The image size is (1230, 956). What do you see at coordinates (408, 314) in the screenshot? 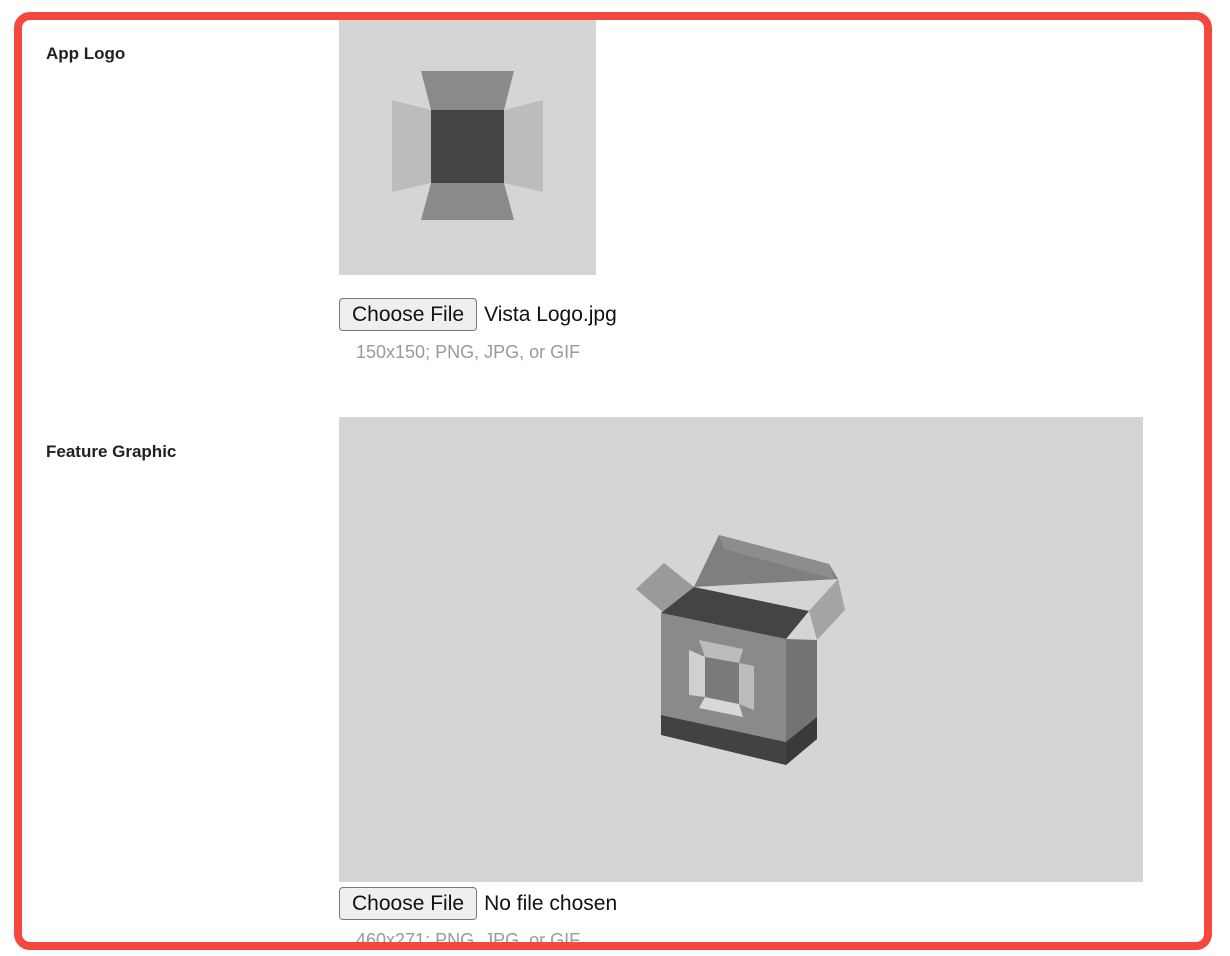
I see `app-logo-choose-file-button: Choose File` at bounding box center [408, 314].